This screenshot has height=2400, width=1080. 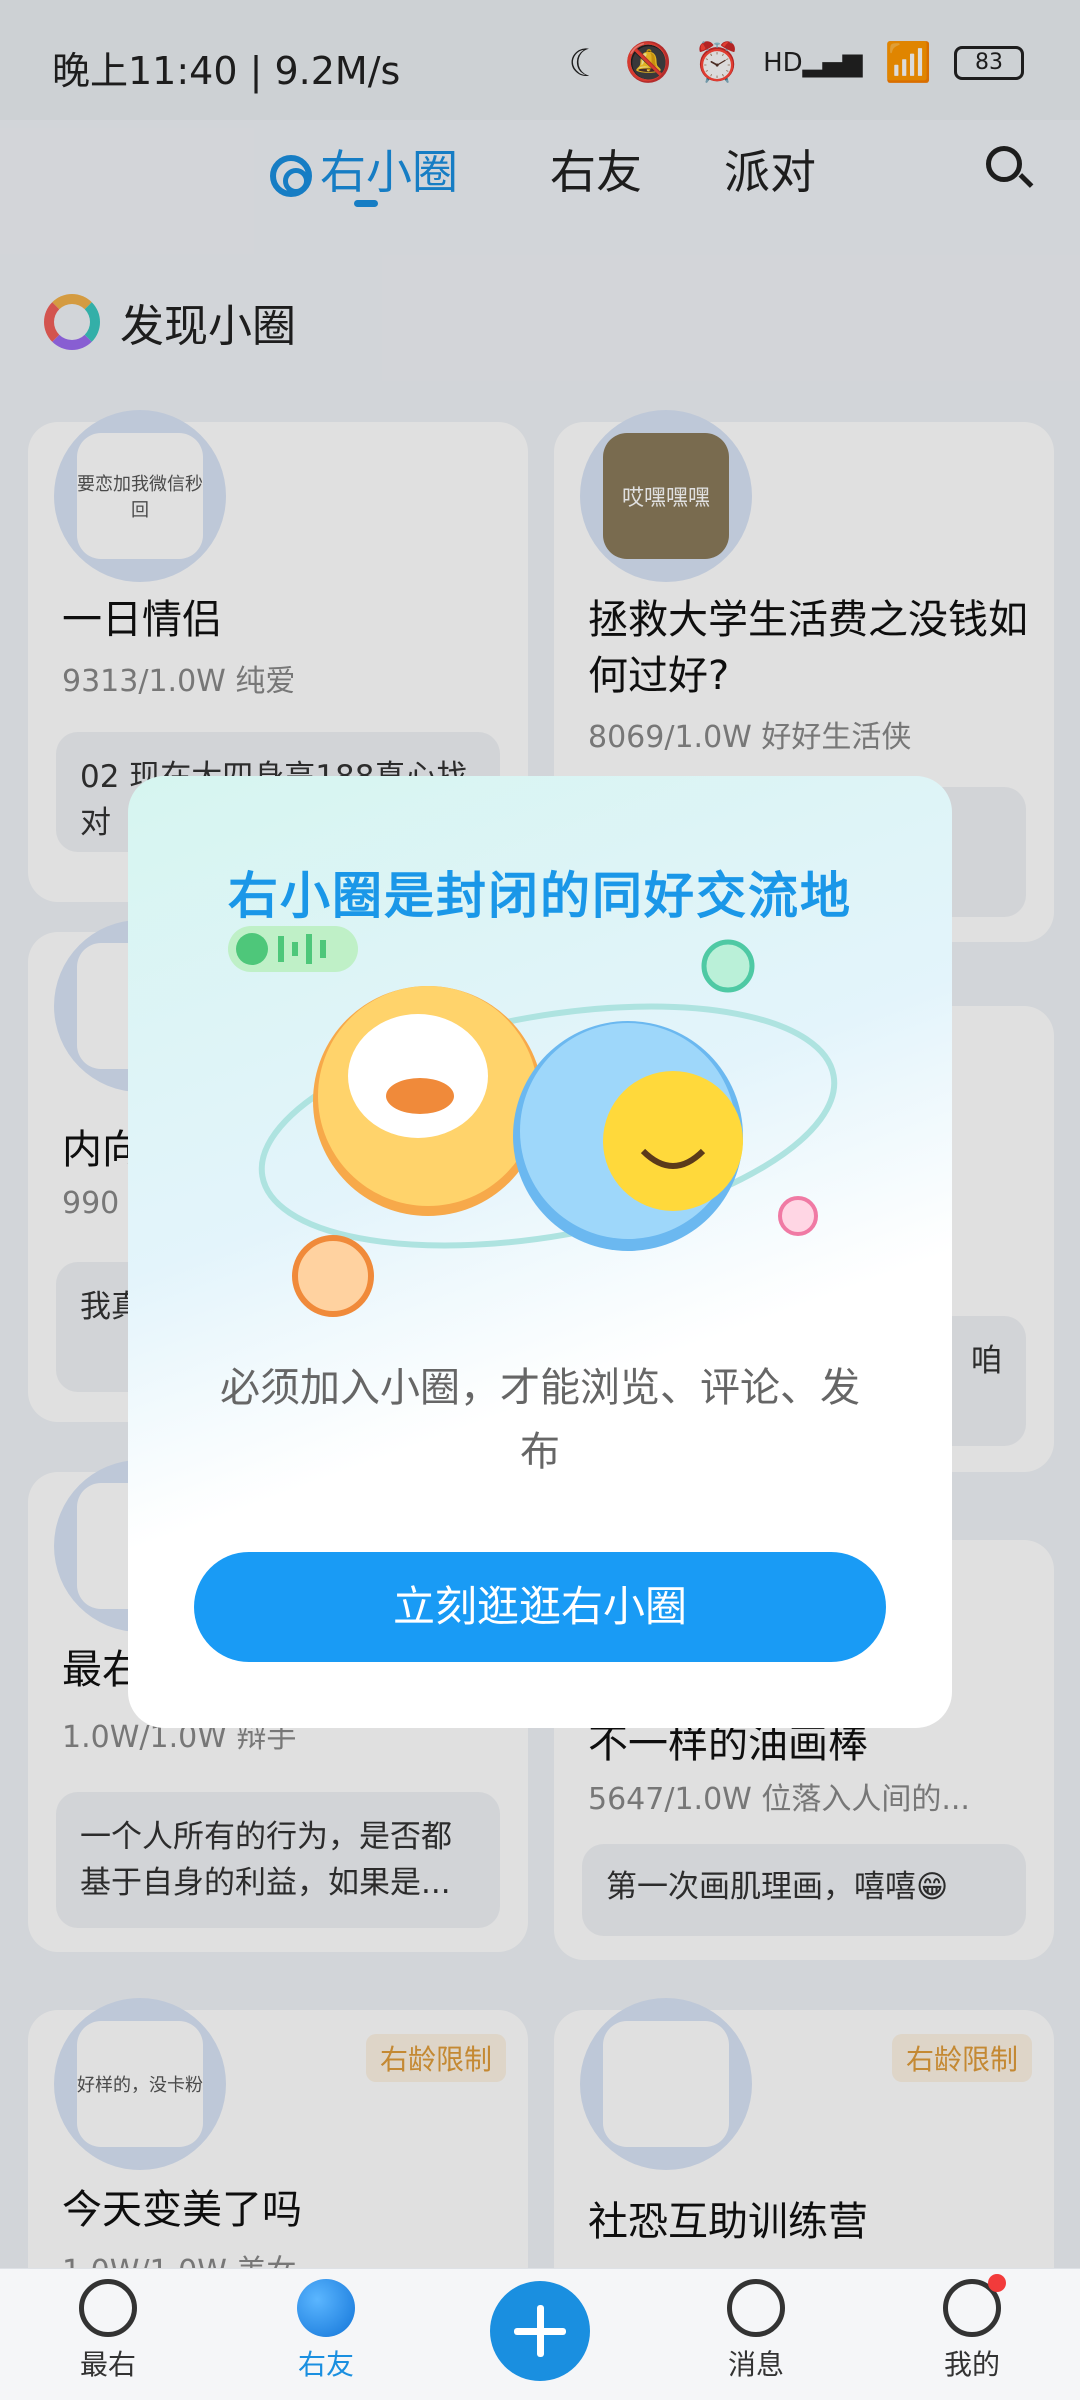 What do you see at coordinates (997, 2283) in the screenshot?
I see `notification-dot` at bounding box center [997, 2283].